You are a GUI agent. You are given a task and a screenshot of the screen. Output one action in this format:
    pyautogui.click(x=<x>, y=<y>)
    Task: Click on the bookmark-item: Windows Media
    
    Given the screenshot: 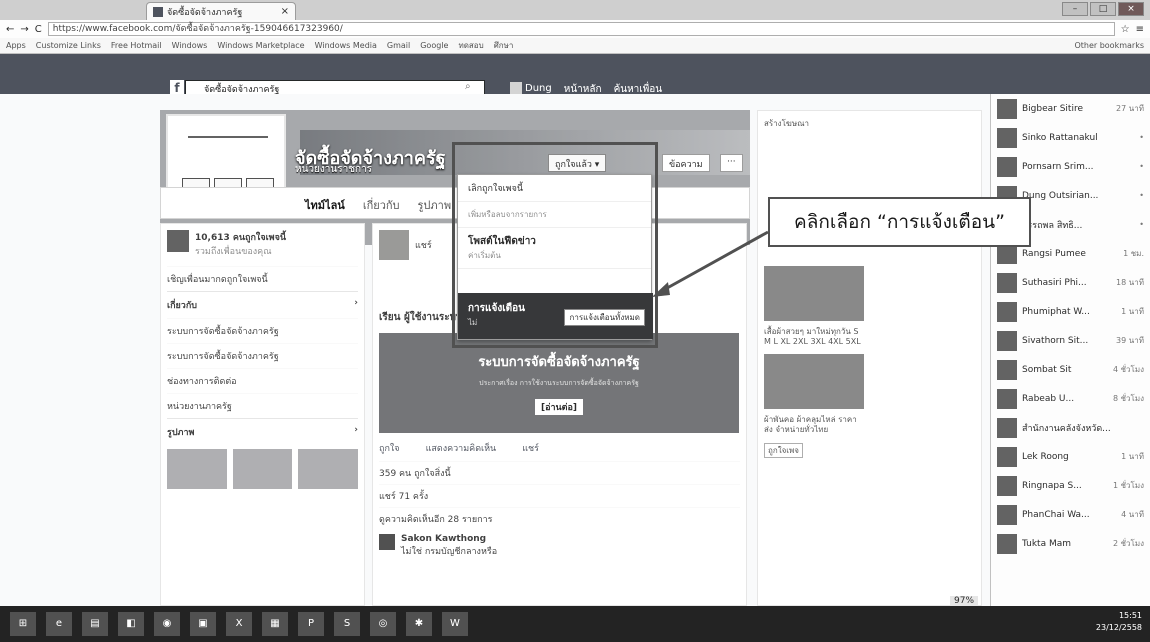 What is the action you would take?
    pyautogui.click(x=346, y=45)
    